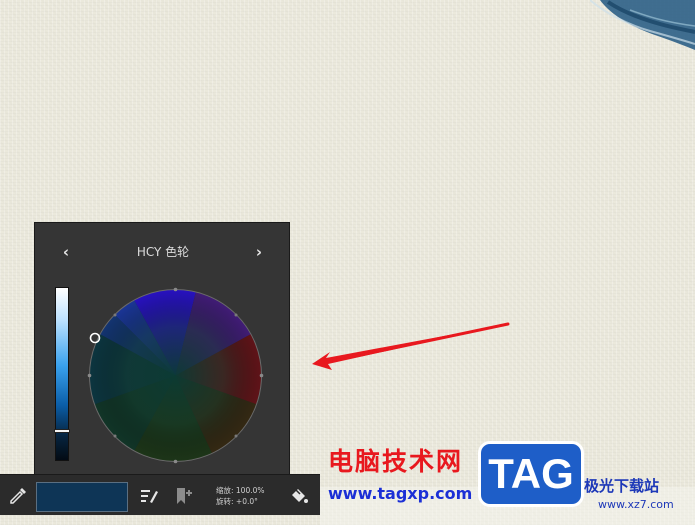  I want to click on eyedropper-icon, so click(18, 496).